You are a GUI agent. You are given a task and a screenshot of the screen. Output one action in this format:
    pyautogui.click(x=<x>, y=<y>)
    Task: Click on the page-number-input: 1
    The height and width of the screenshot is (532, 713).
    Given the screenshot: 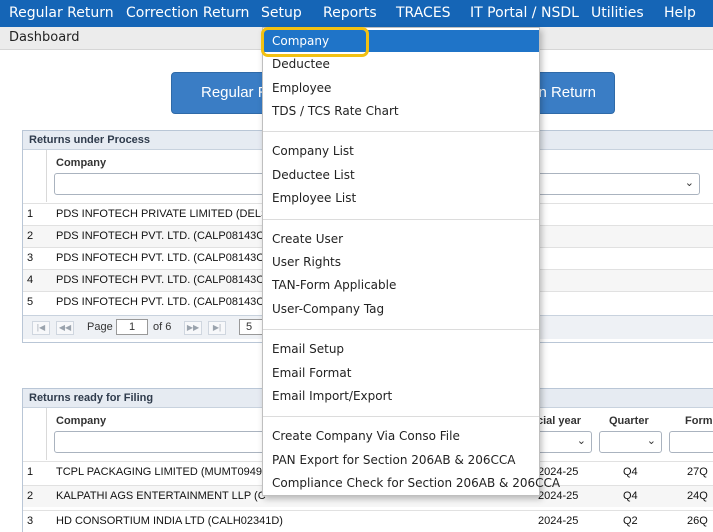 What is the action you would take?
    pyautogui.click(x=132, y=327)
    